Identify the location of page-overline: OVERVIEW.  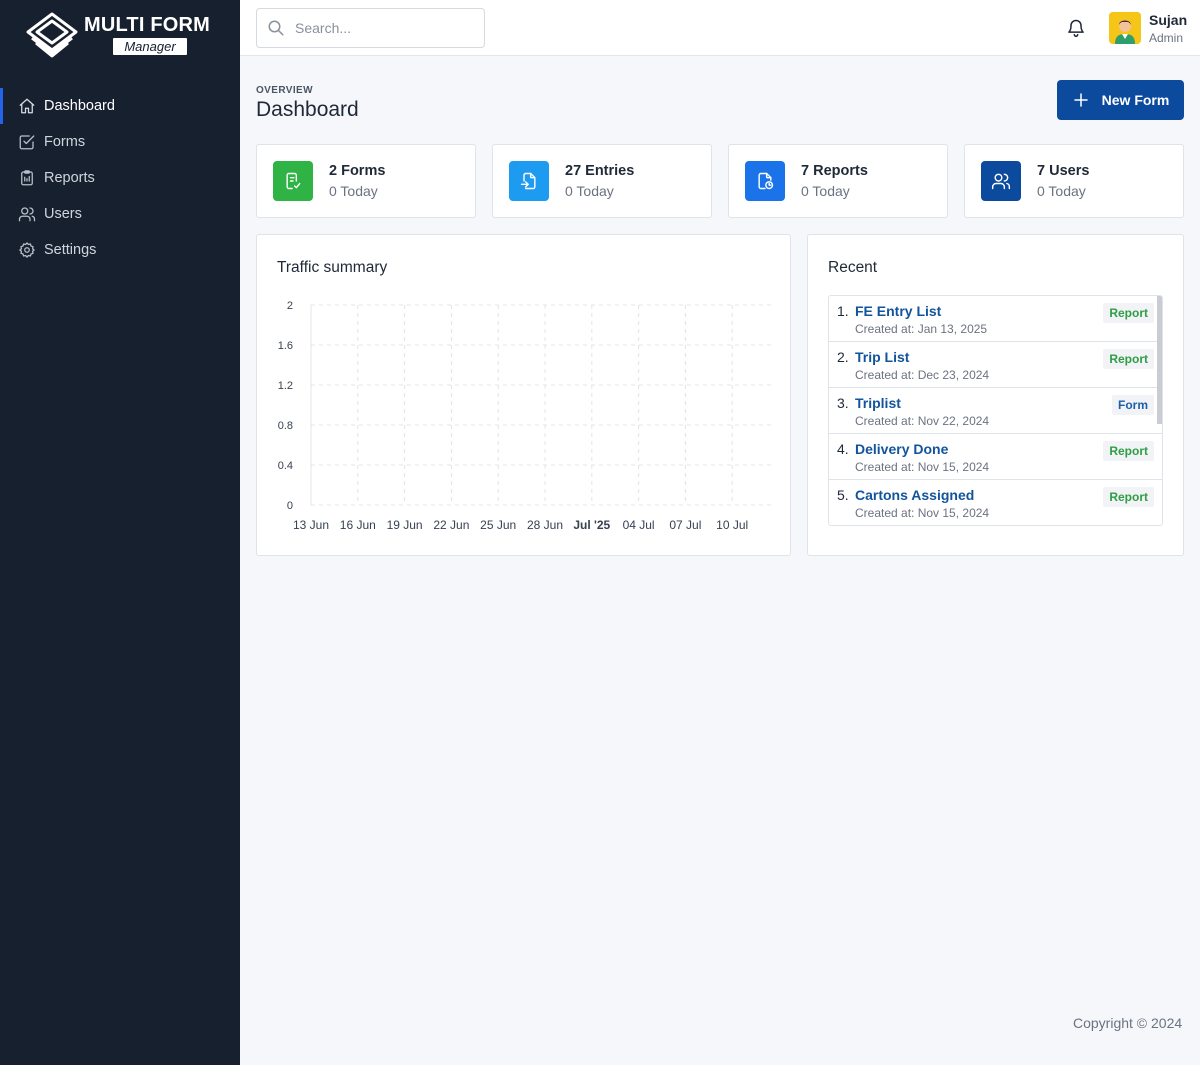
(284, 90).